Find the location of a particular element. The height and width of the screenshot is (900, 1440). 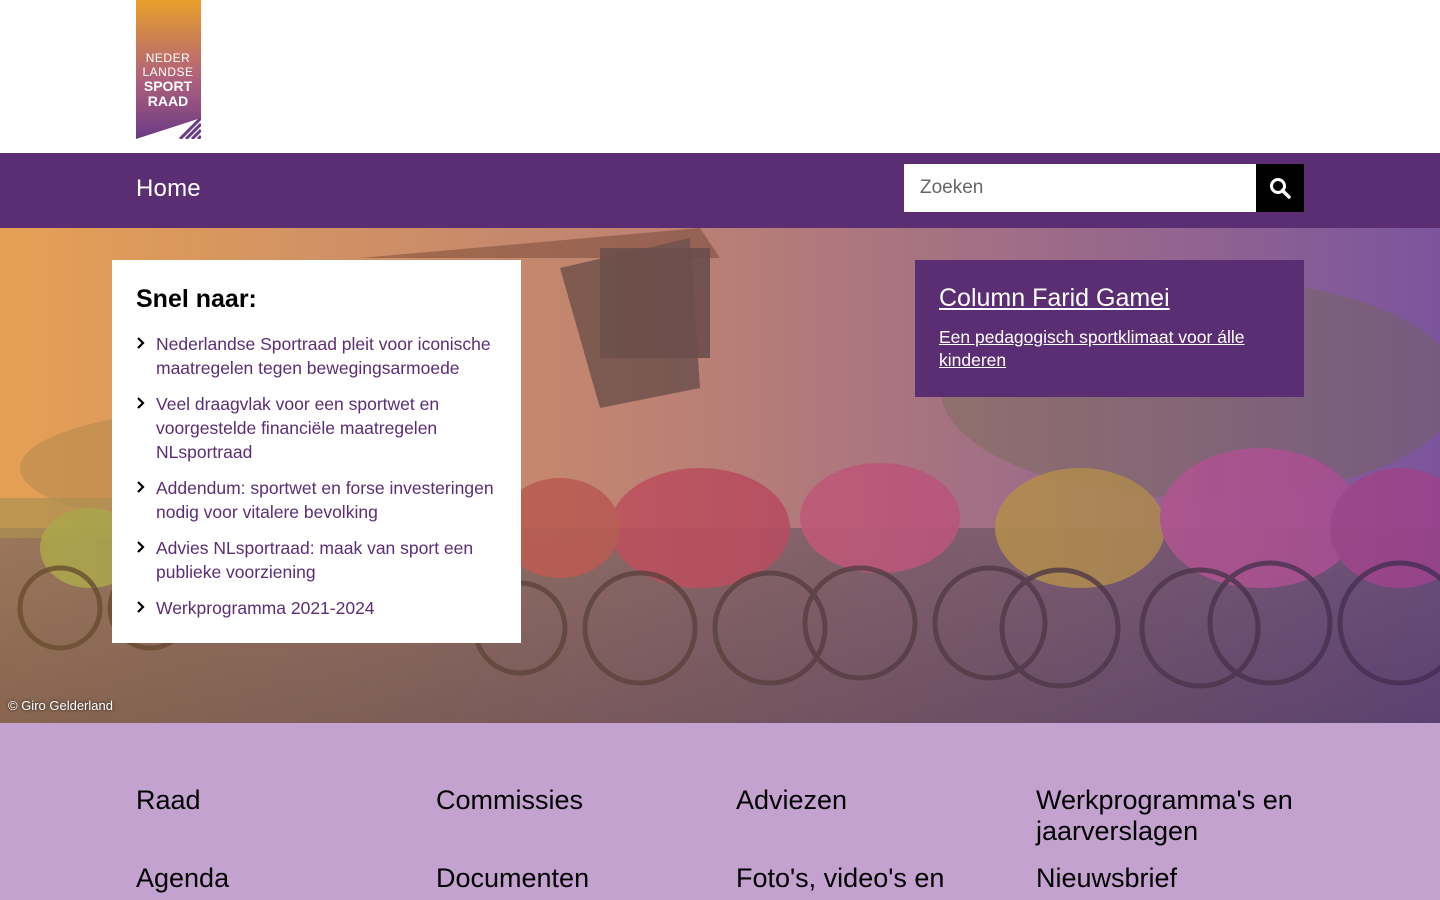

logo-line-2: LANDSE is located at coordinates (167, 72).